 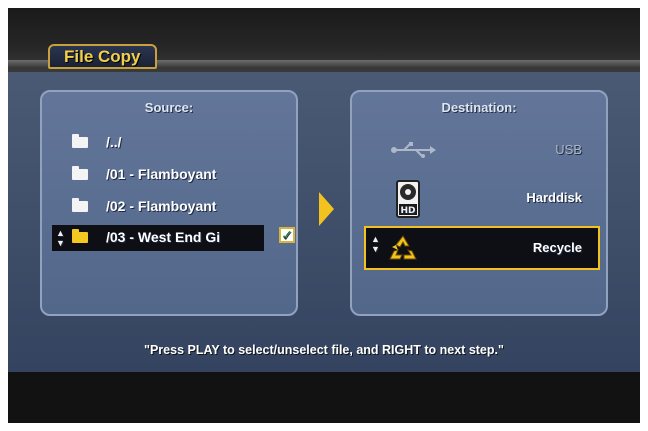 What do you see at coordinates (161, 206) in the screenshot?
I see `source-item-label: /02 - Flamboyant` at bounding box center [161, 206].